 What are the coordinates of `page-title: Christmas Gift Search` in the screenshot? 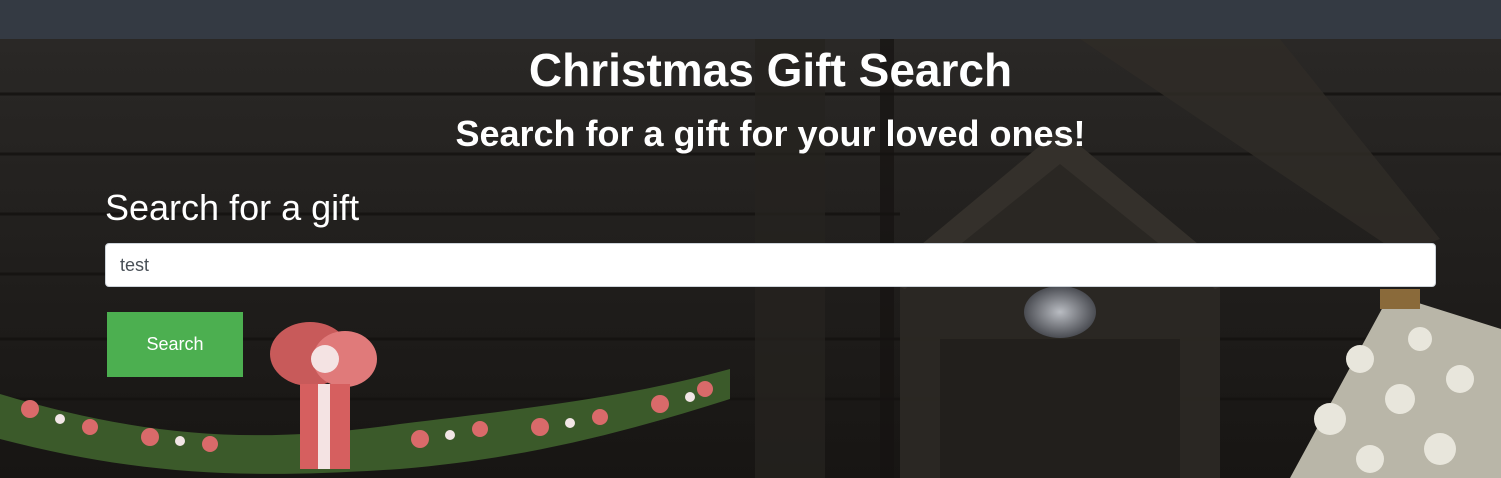 It's located at (770, 70).